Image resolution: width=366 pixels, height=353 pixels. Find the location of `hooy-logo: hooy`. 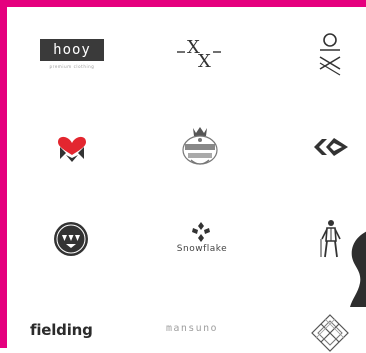

hooy-logo: hooy is located at coordinates (72, 50).